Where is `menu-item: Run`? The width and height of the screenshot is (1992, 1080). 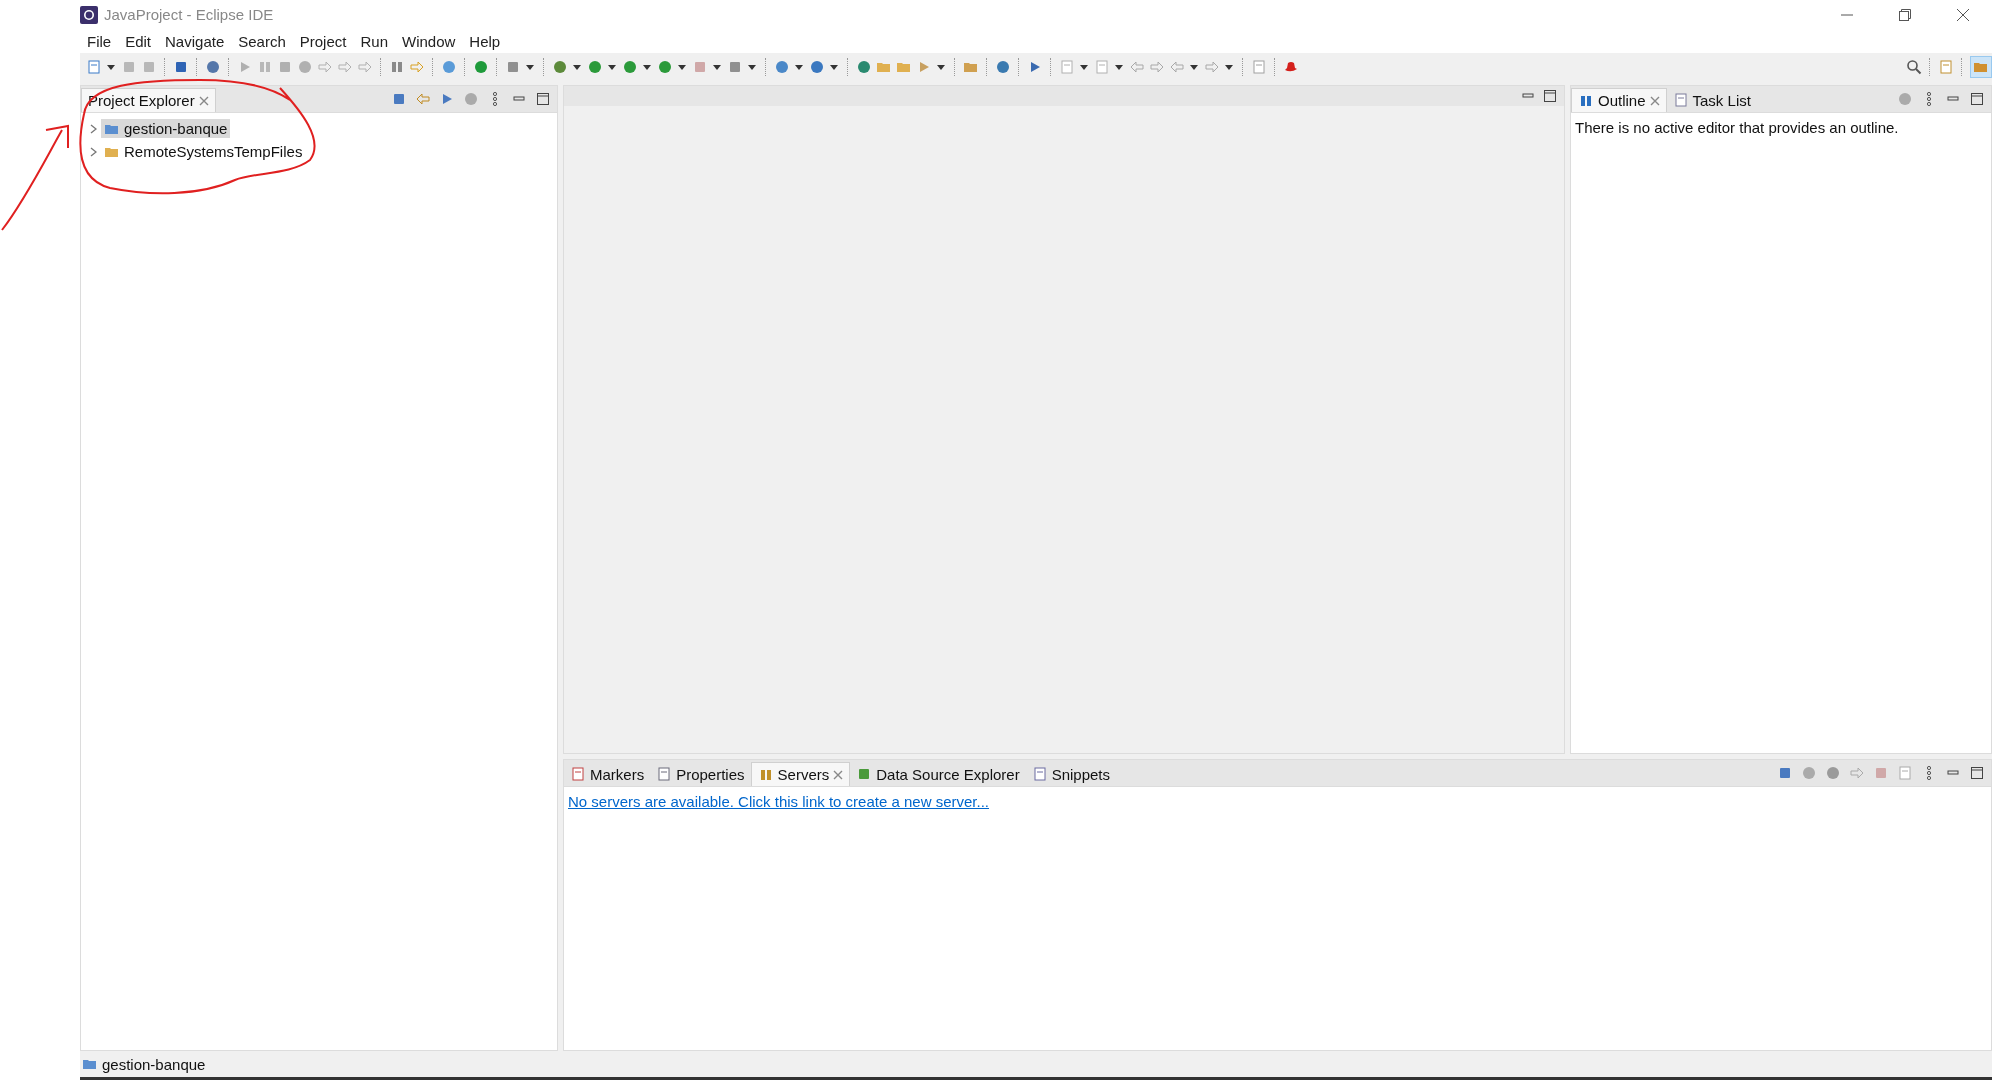 menu-item: Run is located at coordinates (374, 41).